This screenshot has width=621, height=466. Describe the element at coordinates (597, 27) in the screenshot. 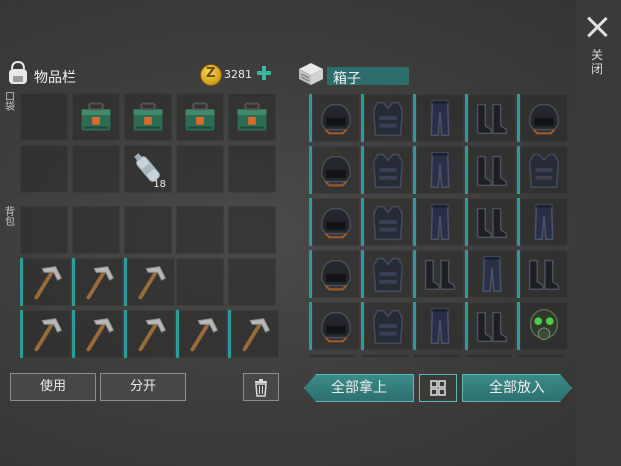

I see `close-icon` at that location.